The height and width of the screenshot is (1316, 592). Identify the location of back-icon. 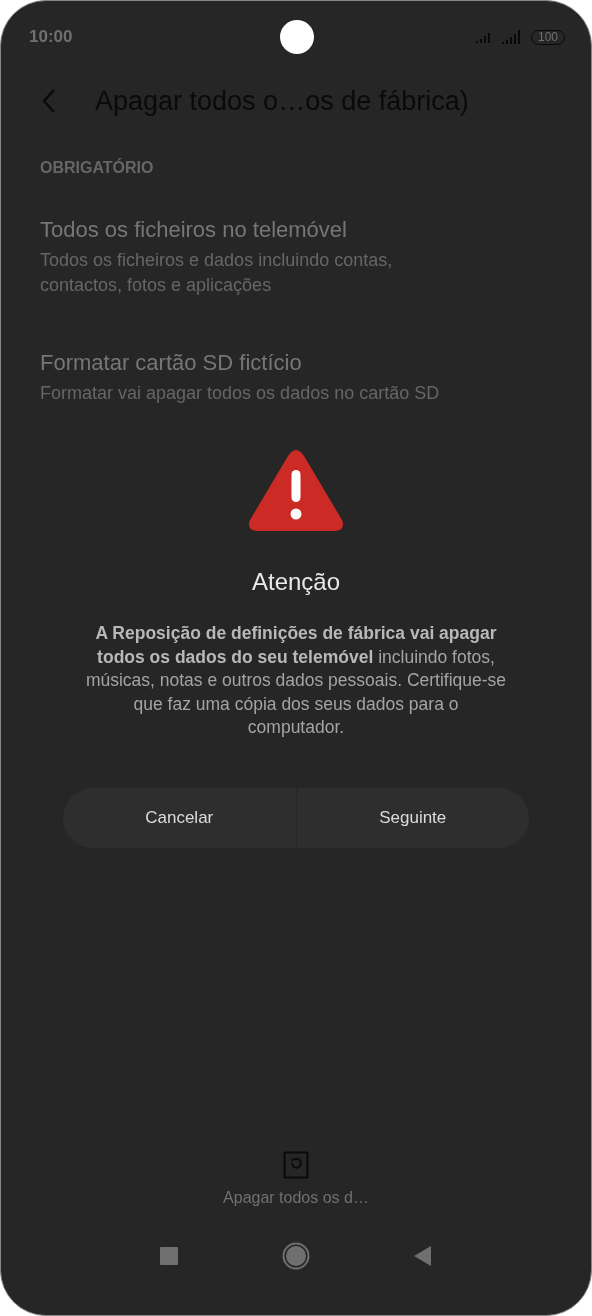
(49, 101).